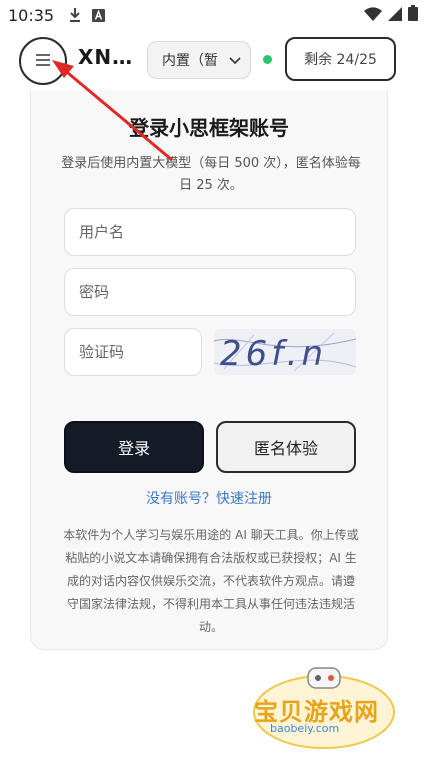 This screenshot has height=757, width=426. Describe the element at coordinates (99, 15) in the screenshot. I see `app-a-icon` at that location.